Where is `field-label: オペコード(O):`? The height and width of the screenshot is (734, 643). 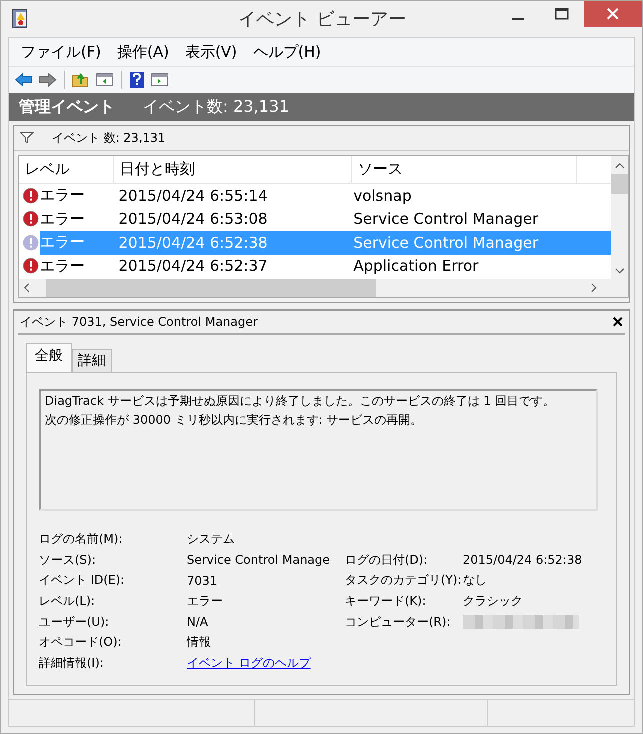
field-label: オペコード(O): is located at coordinates (81, 643).